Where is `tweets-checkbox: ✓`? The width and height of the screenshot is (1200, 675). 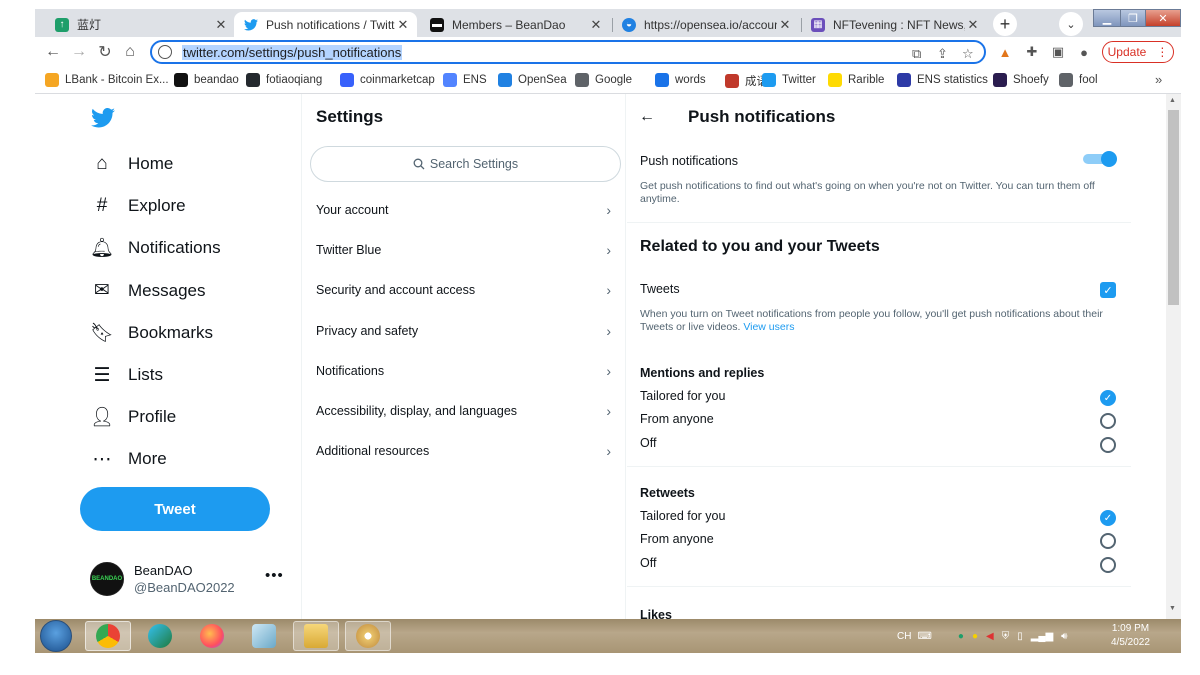 tweets-checkbox: ✓ is located at coordinates (1108, 290).